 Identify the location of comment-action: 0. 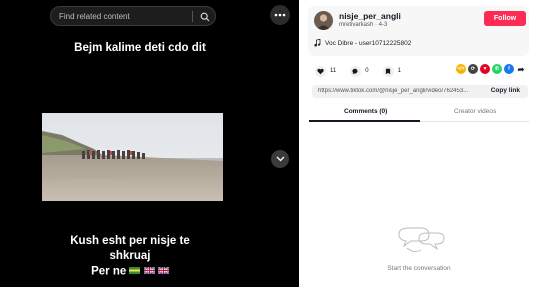
(359, 71).